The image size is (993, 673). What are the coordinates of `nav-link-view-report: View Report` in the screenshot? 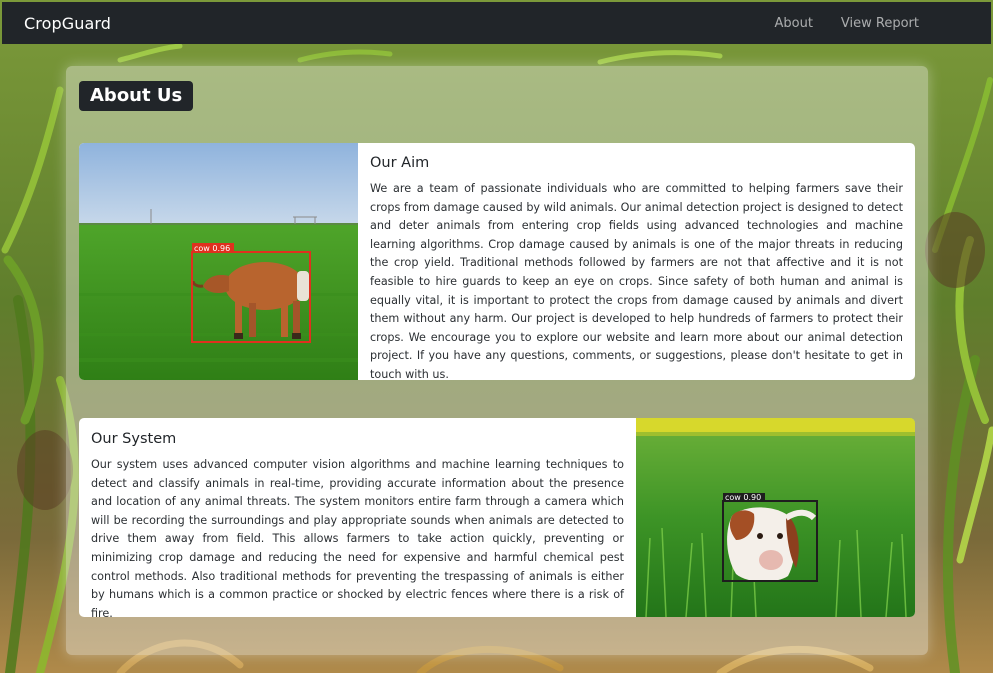 It's located at (884, 23).